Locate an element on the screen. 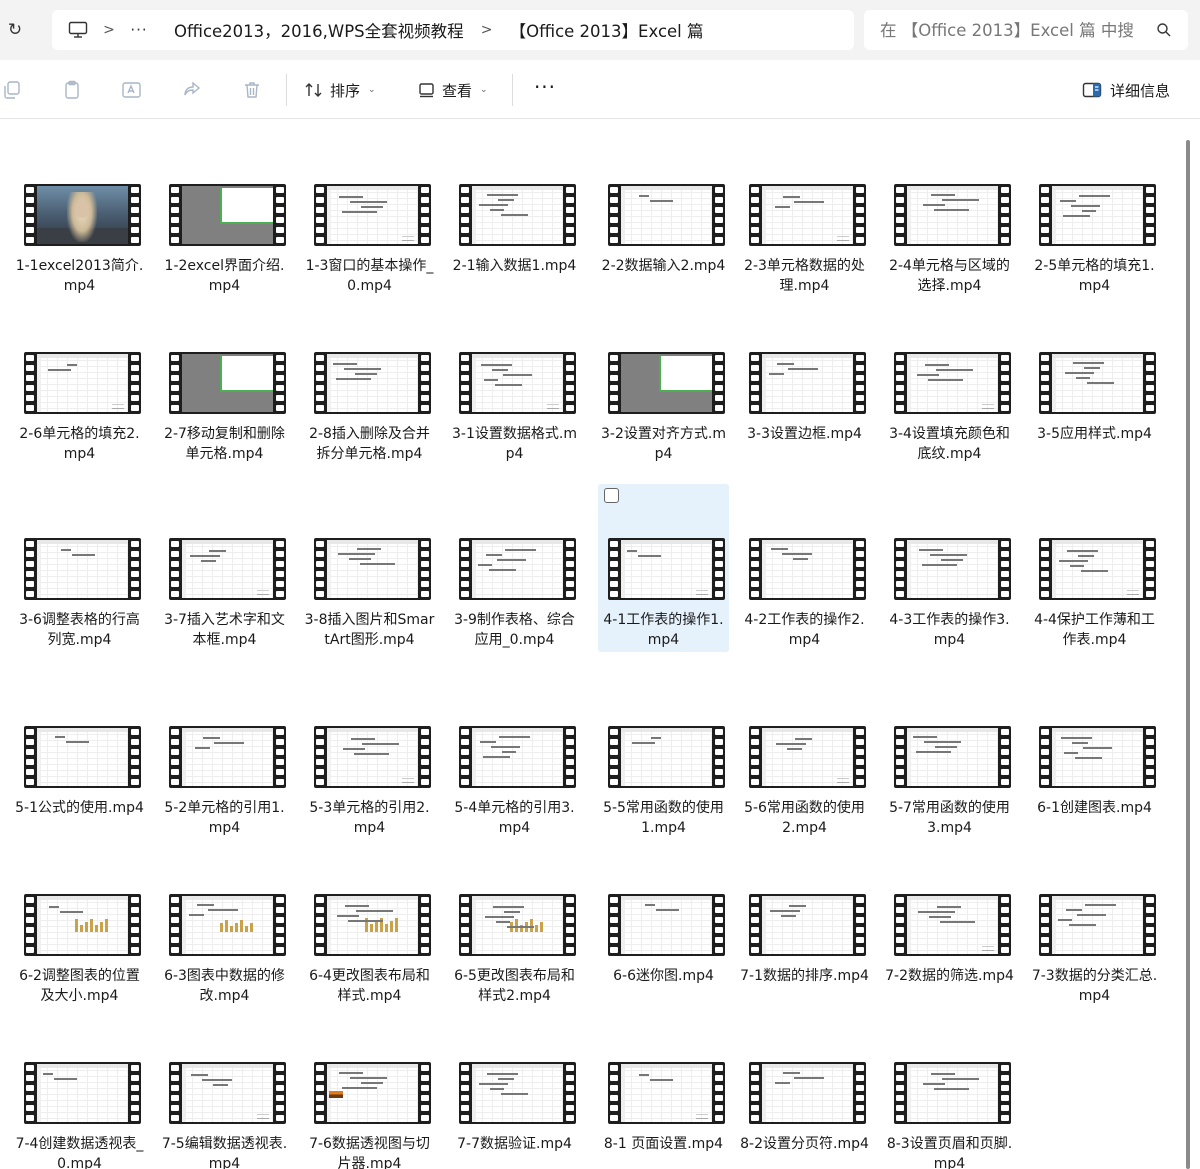 Image resolution: width=1200 pixels, height=1169 pixels. file-item: 7-5编辑数据透视表.mp4 is located at coordinates (224, 1088).